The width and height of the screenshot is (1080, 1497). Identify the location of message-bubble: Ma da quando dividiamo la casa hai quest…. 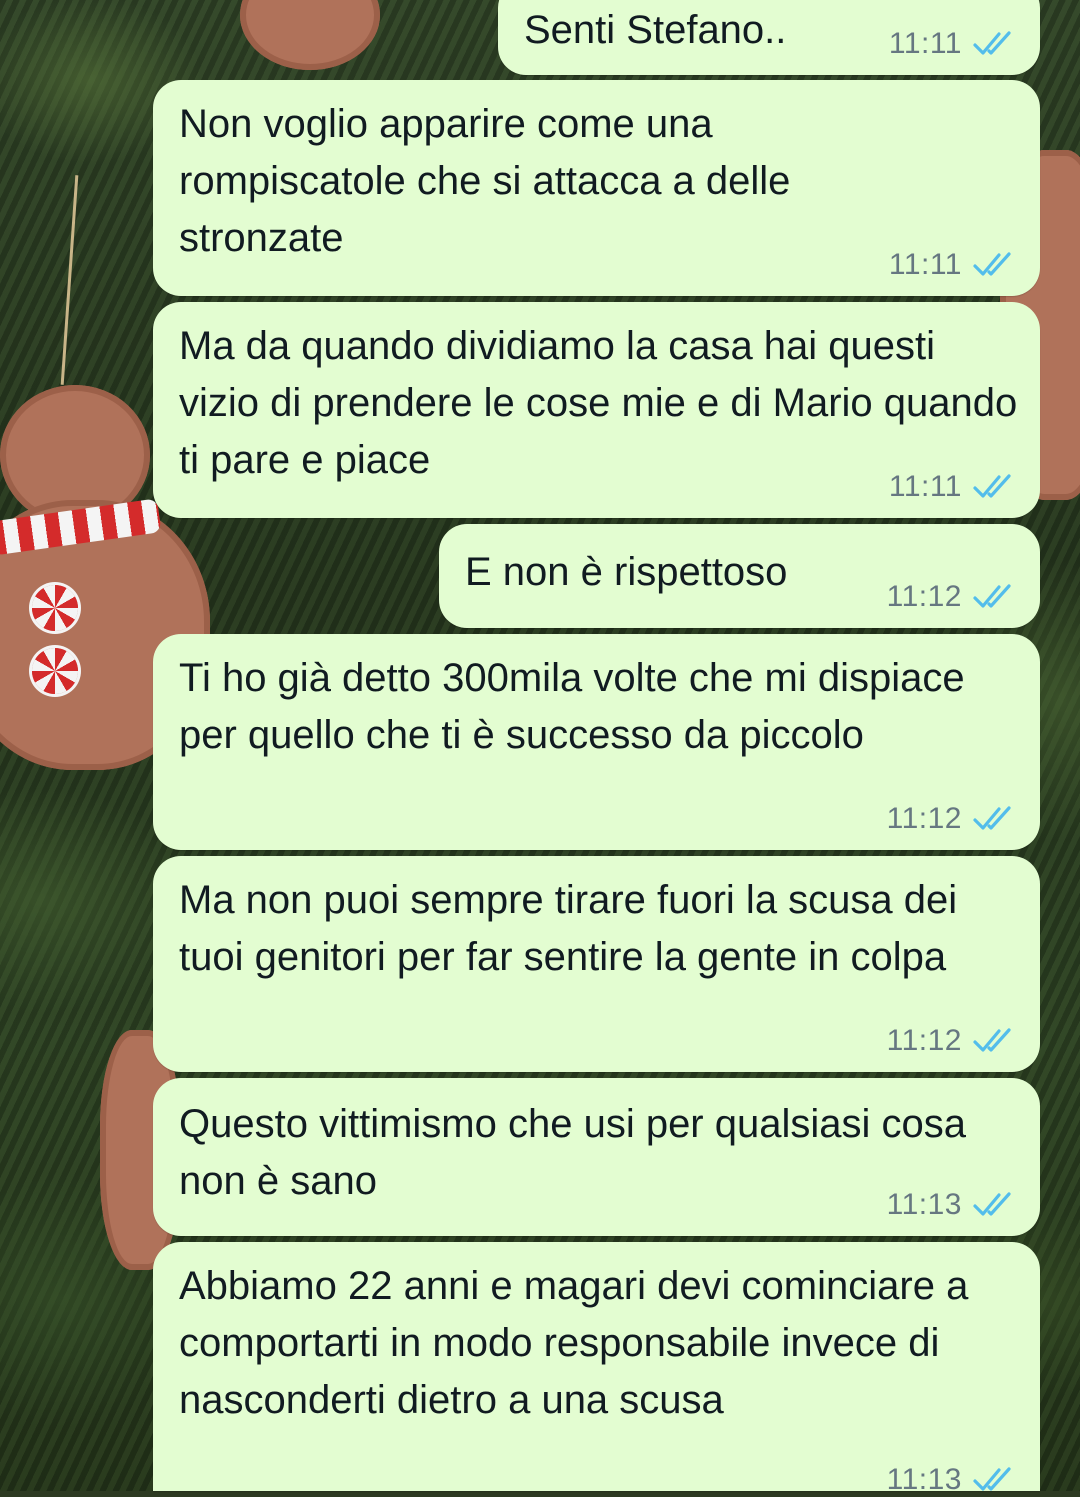
(596, 410).